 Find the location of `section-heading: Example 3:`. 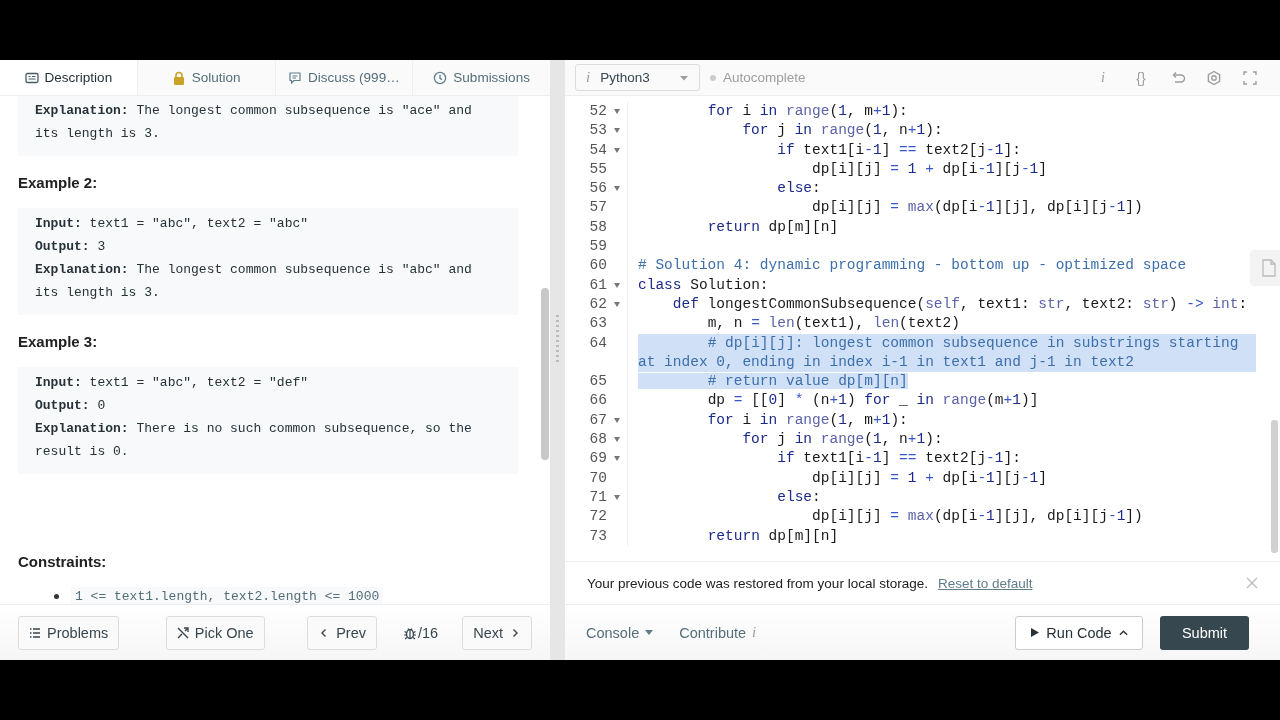

section-heading: Example 3: is located at coordinates (58, 341).